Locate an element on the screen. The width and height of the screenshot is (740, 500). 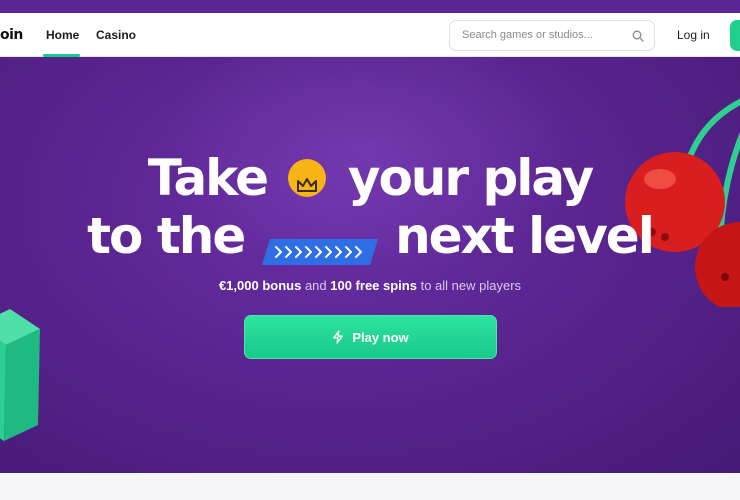
search-icon is located at coordinates (638, 36).